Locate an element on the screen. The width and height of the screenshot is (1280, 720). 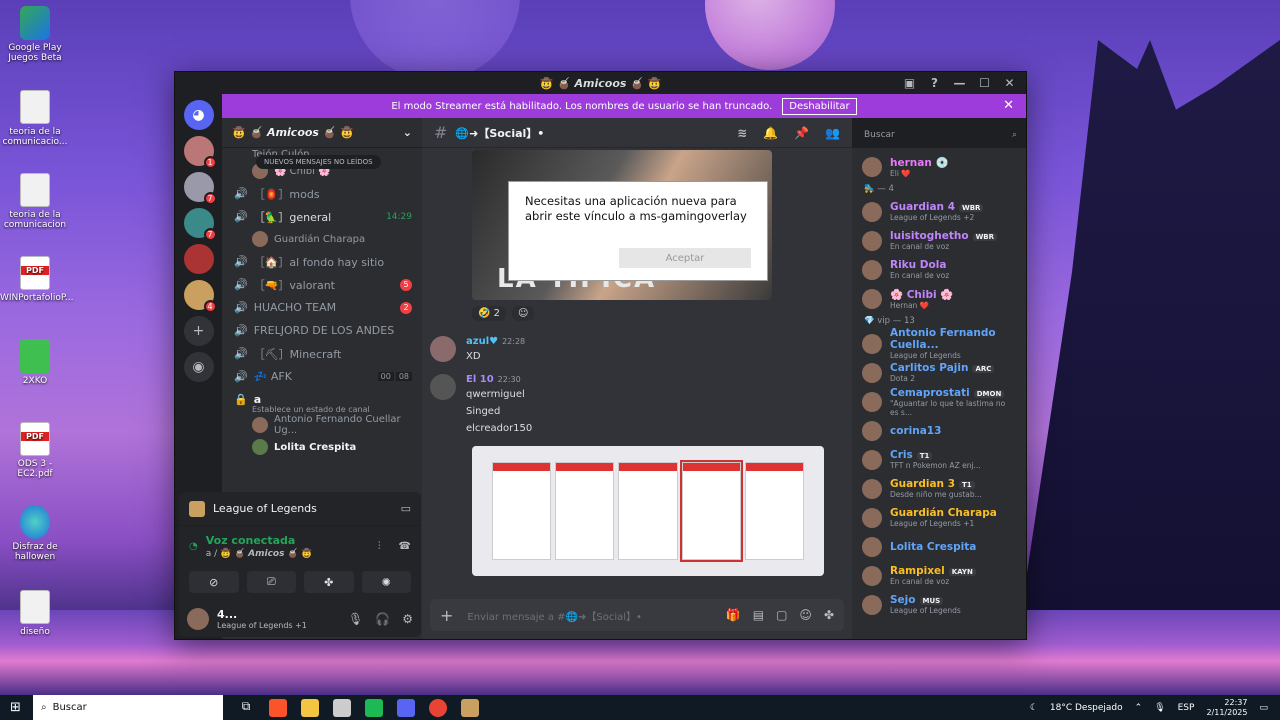
new-messages-pill: NUEVOS MENSAJES NO LEÍDOS is located at coordinates (318, 162).